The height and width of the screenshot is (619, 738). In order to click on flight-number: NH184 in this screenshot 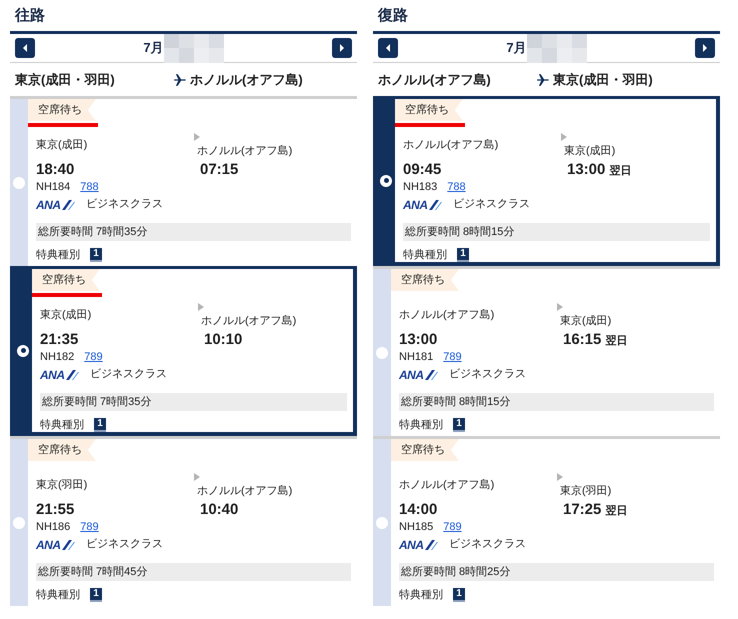, I will do `click(53, 188)`.